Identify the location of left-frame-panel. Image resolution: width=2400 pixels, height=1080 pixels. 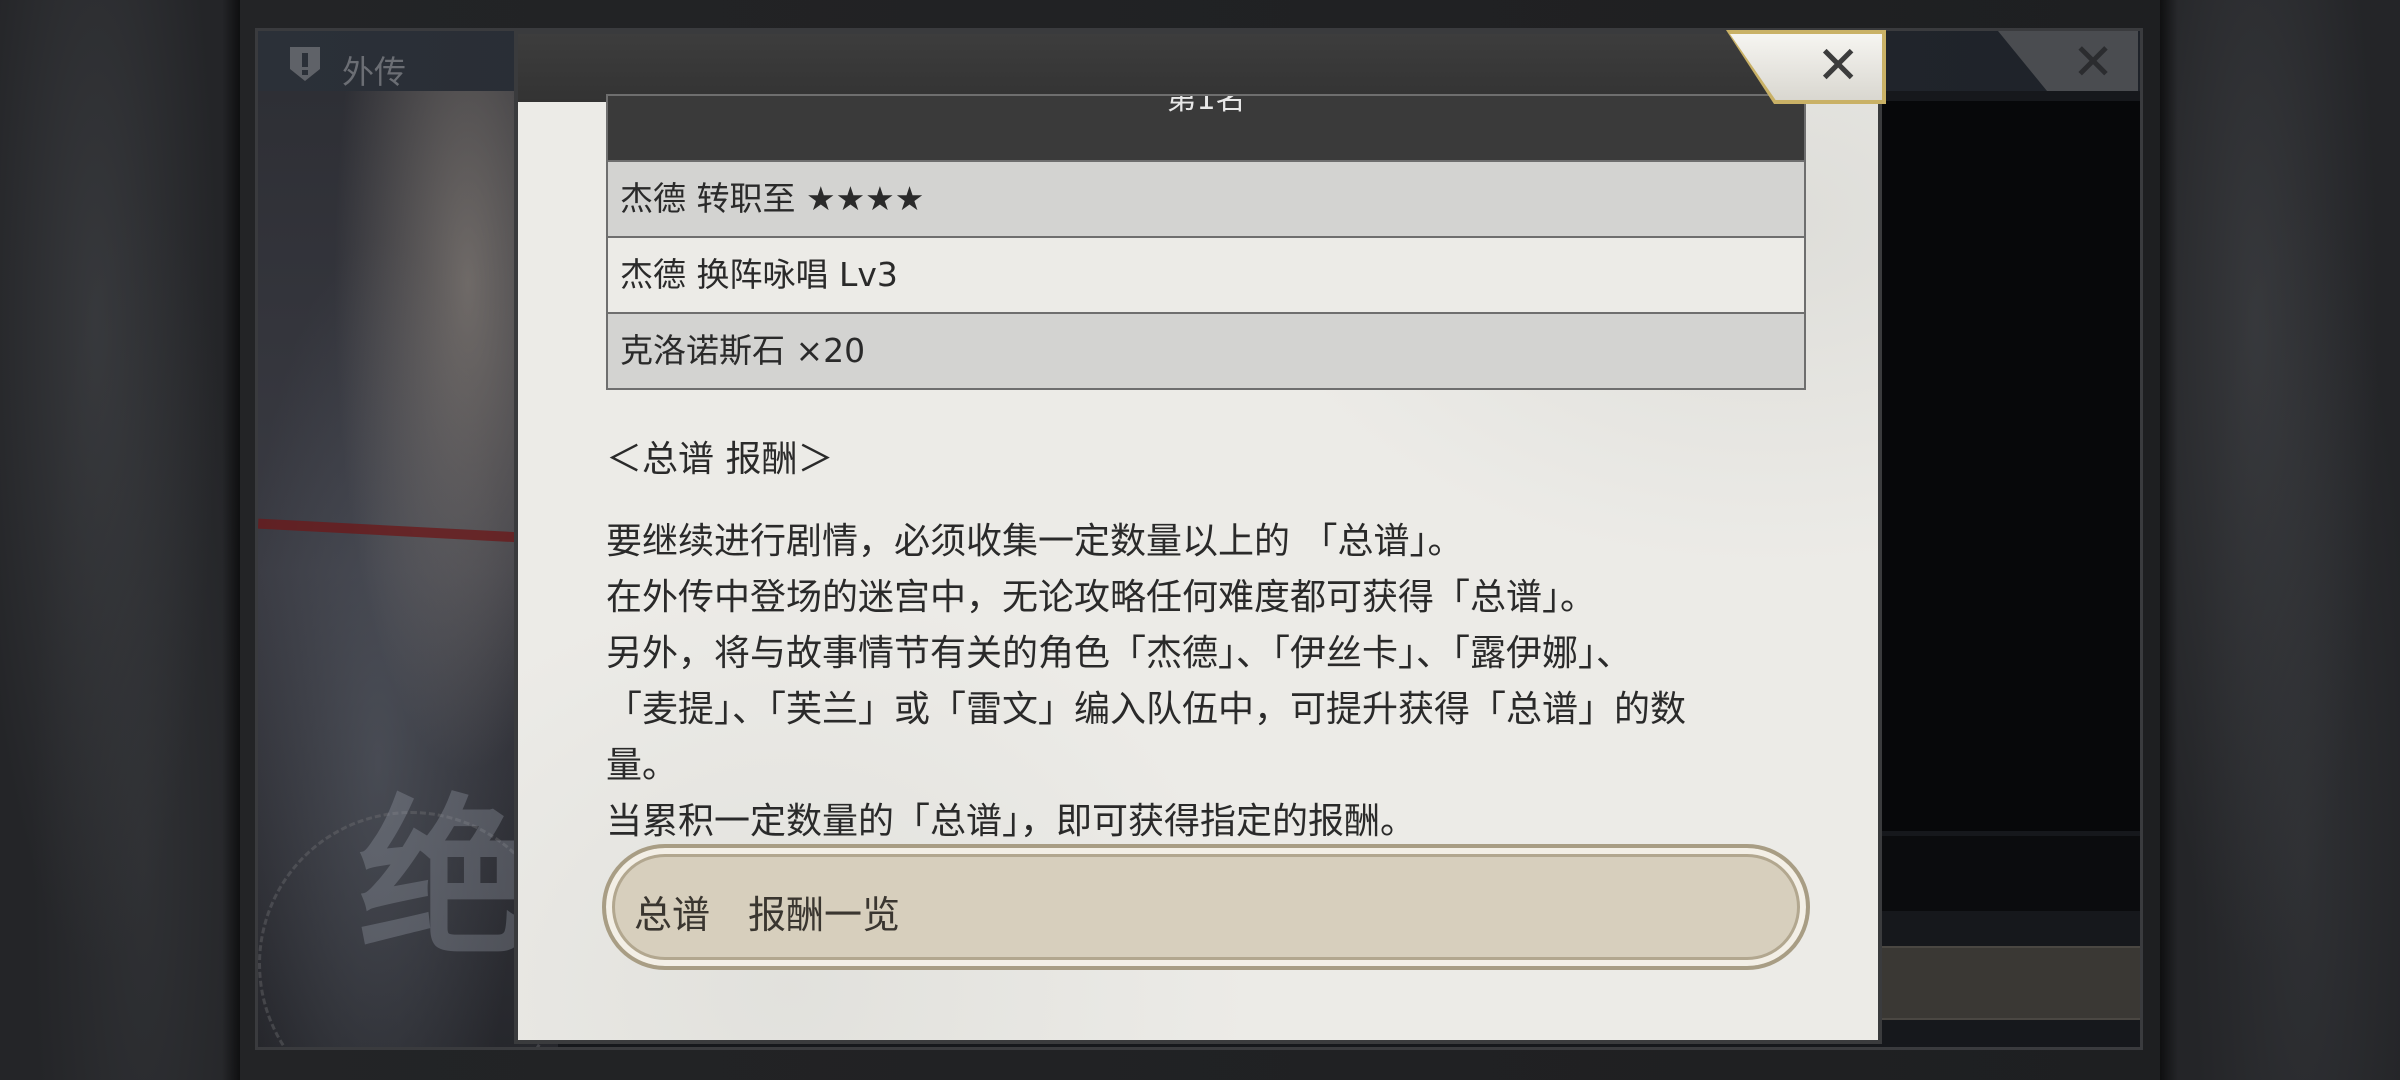
(120, 540).